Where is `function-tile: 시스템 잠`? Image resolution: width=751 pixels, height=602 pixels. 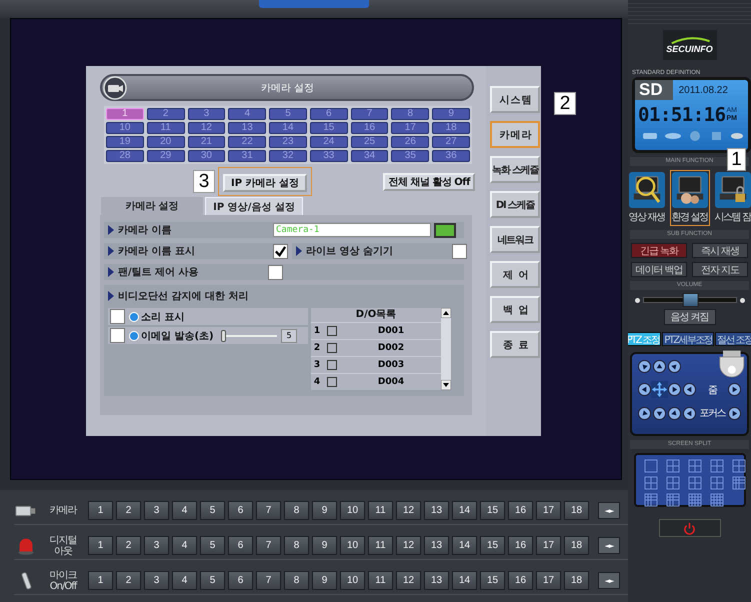
function-tile: 시스템 잠 is located at coordinates (731, 198).